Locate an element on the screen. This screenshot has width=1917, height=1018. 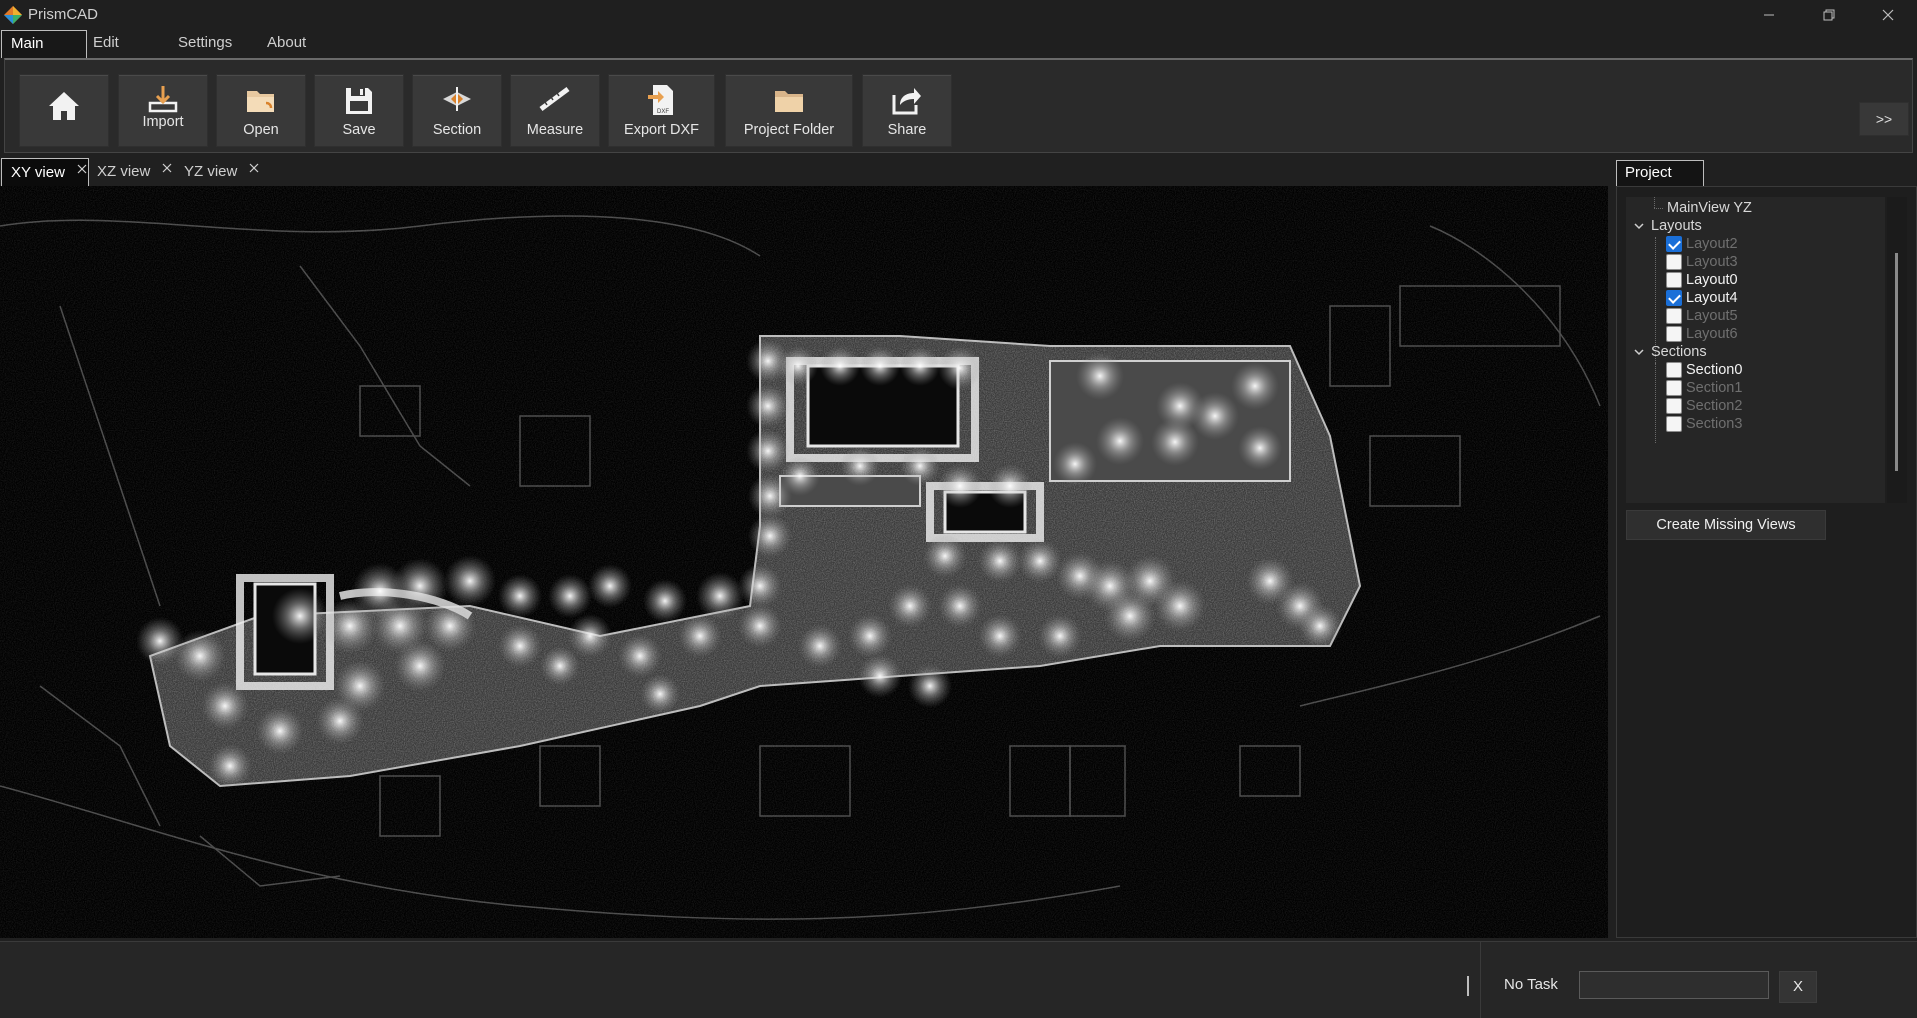
share-button: Share is located at coordinates (907, 110).